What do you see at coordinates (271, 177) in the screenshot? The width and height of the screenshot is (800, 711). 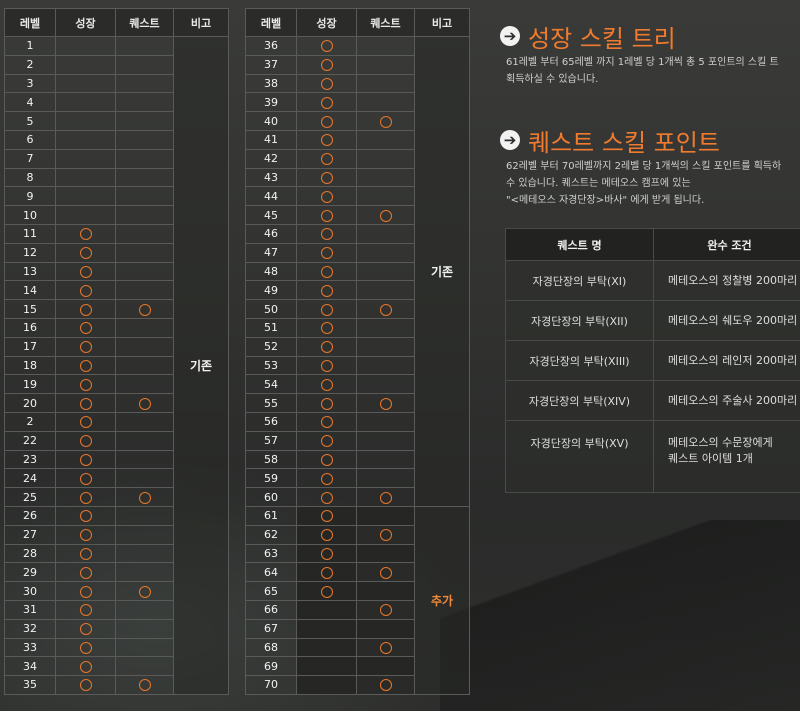 I see `level-cell: 43` at bounding box center [271, 177].